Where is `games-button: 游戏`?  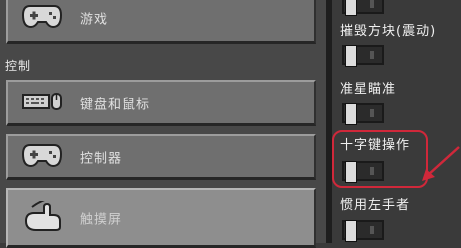 games-button: 游戏 is located at coordinates (161, 22).